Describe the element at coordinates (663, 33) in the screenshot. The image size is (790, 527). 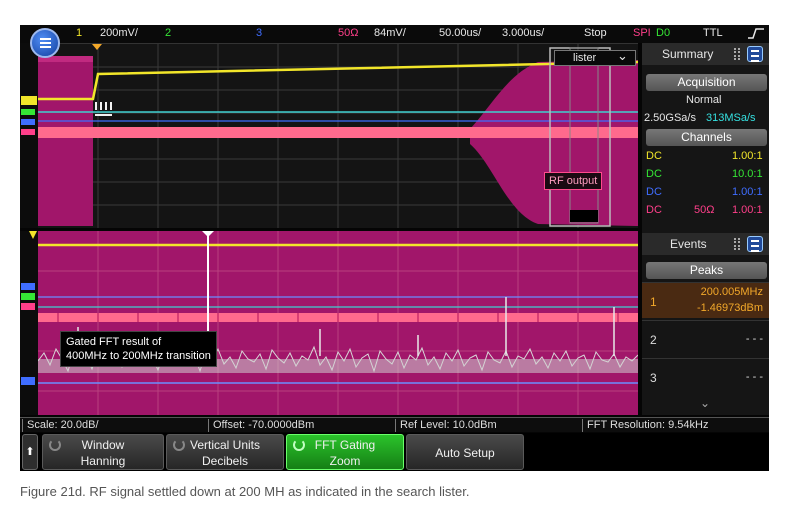
I see `bus-channel: D0` at that location.